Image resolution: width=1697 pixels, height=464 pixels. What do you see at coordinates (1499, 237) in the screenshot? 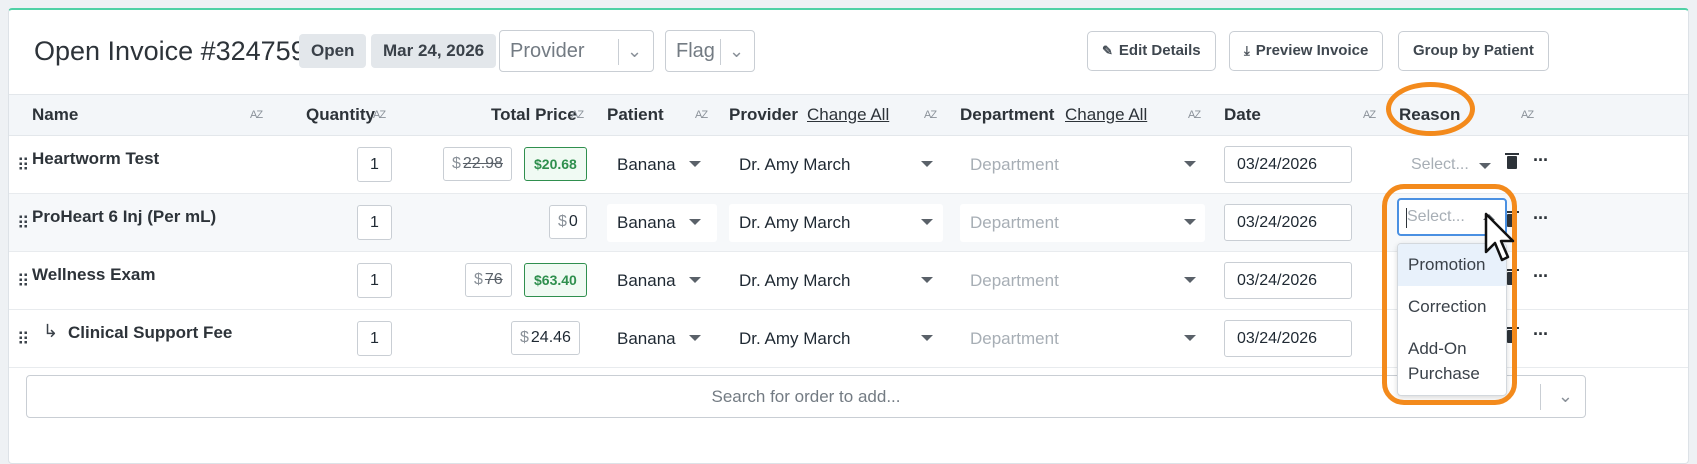
I see `mouse-pointer-icon` at bounding box center [1499, 237].